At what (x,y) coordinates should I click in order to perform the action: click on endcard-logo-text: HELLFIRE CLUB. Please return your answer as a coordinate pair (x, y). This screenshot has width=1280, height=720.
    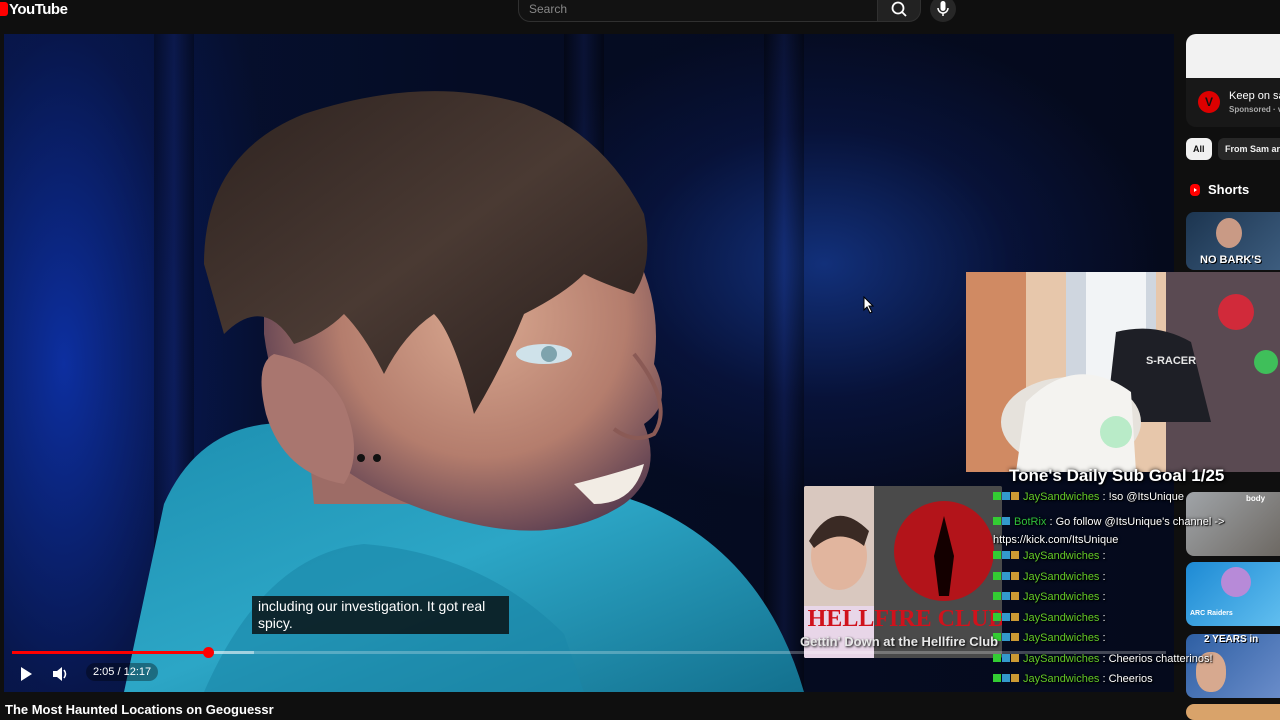
    Looking at the image, I should click on (905, 619).